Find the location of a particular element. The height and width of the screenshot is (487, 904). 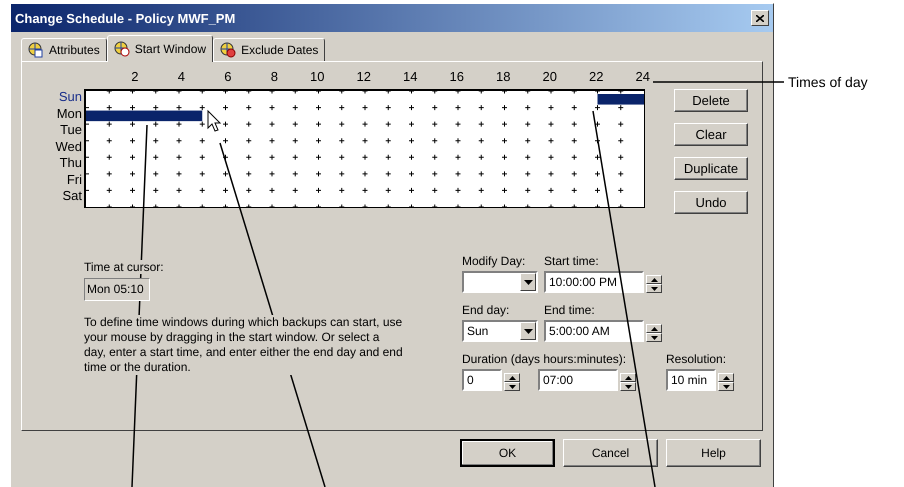

day-label: Sun is located at coordinates (70, 97).